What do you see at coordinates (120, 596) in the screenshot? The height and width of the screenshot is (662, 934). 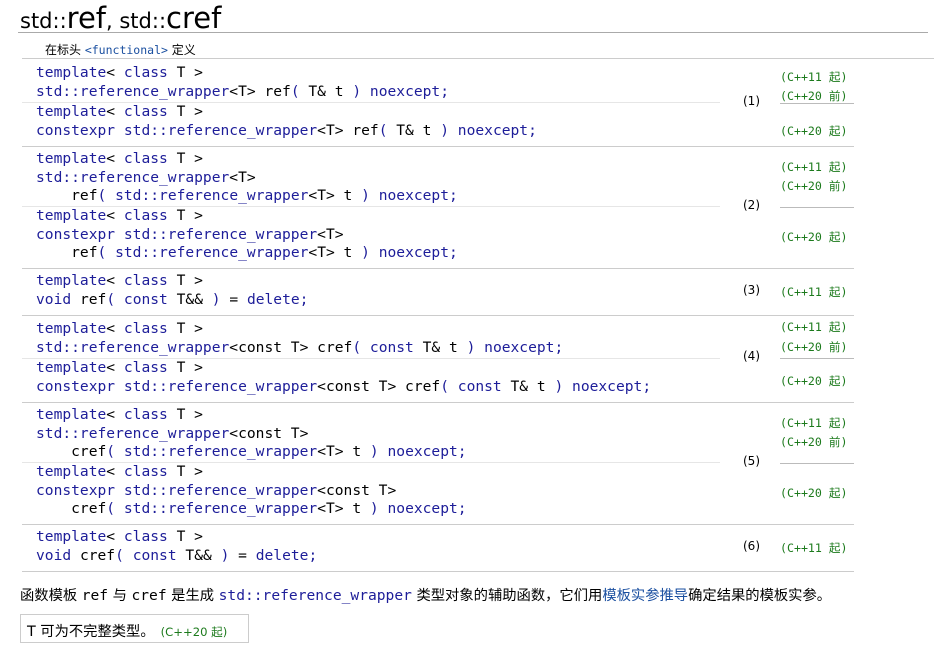 I see `desc-text-2: 与` at bounding box center [120, 596].